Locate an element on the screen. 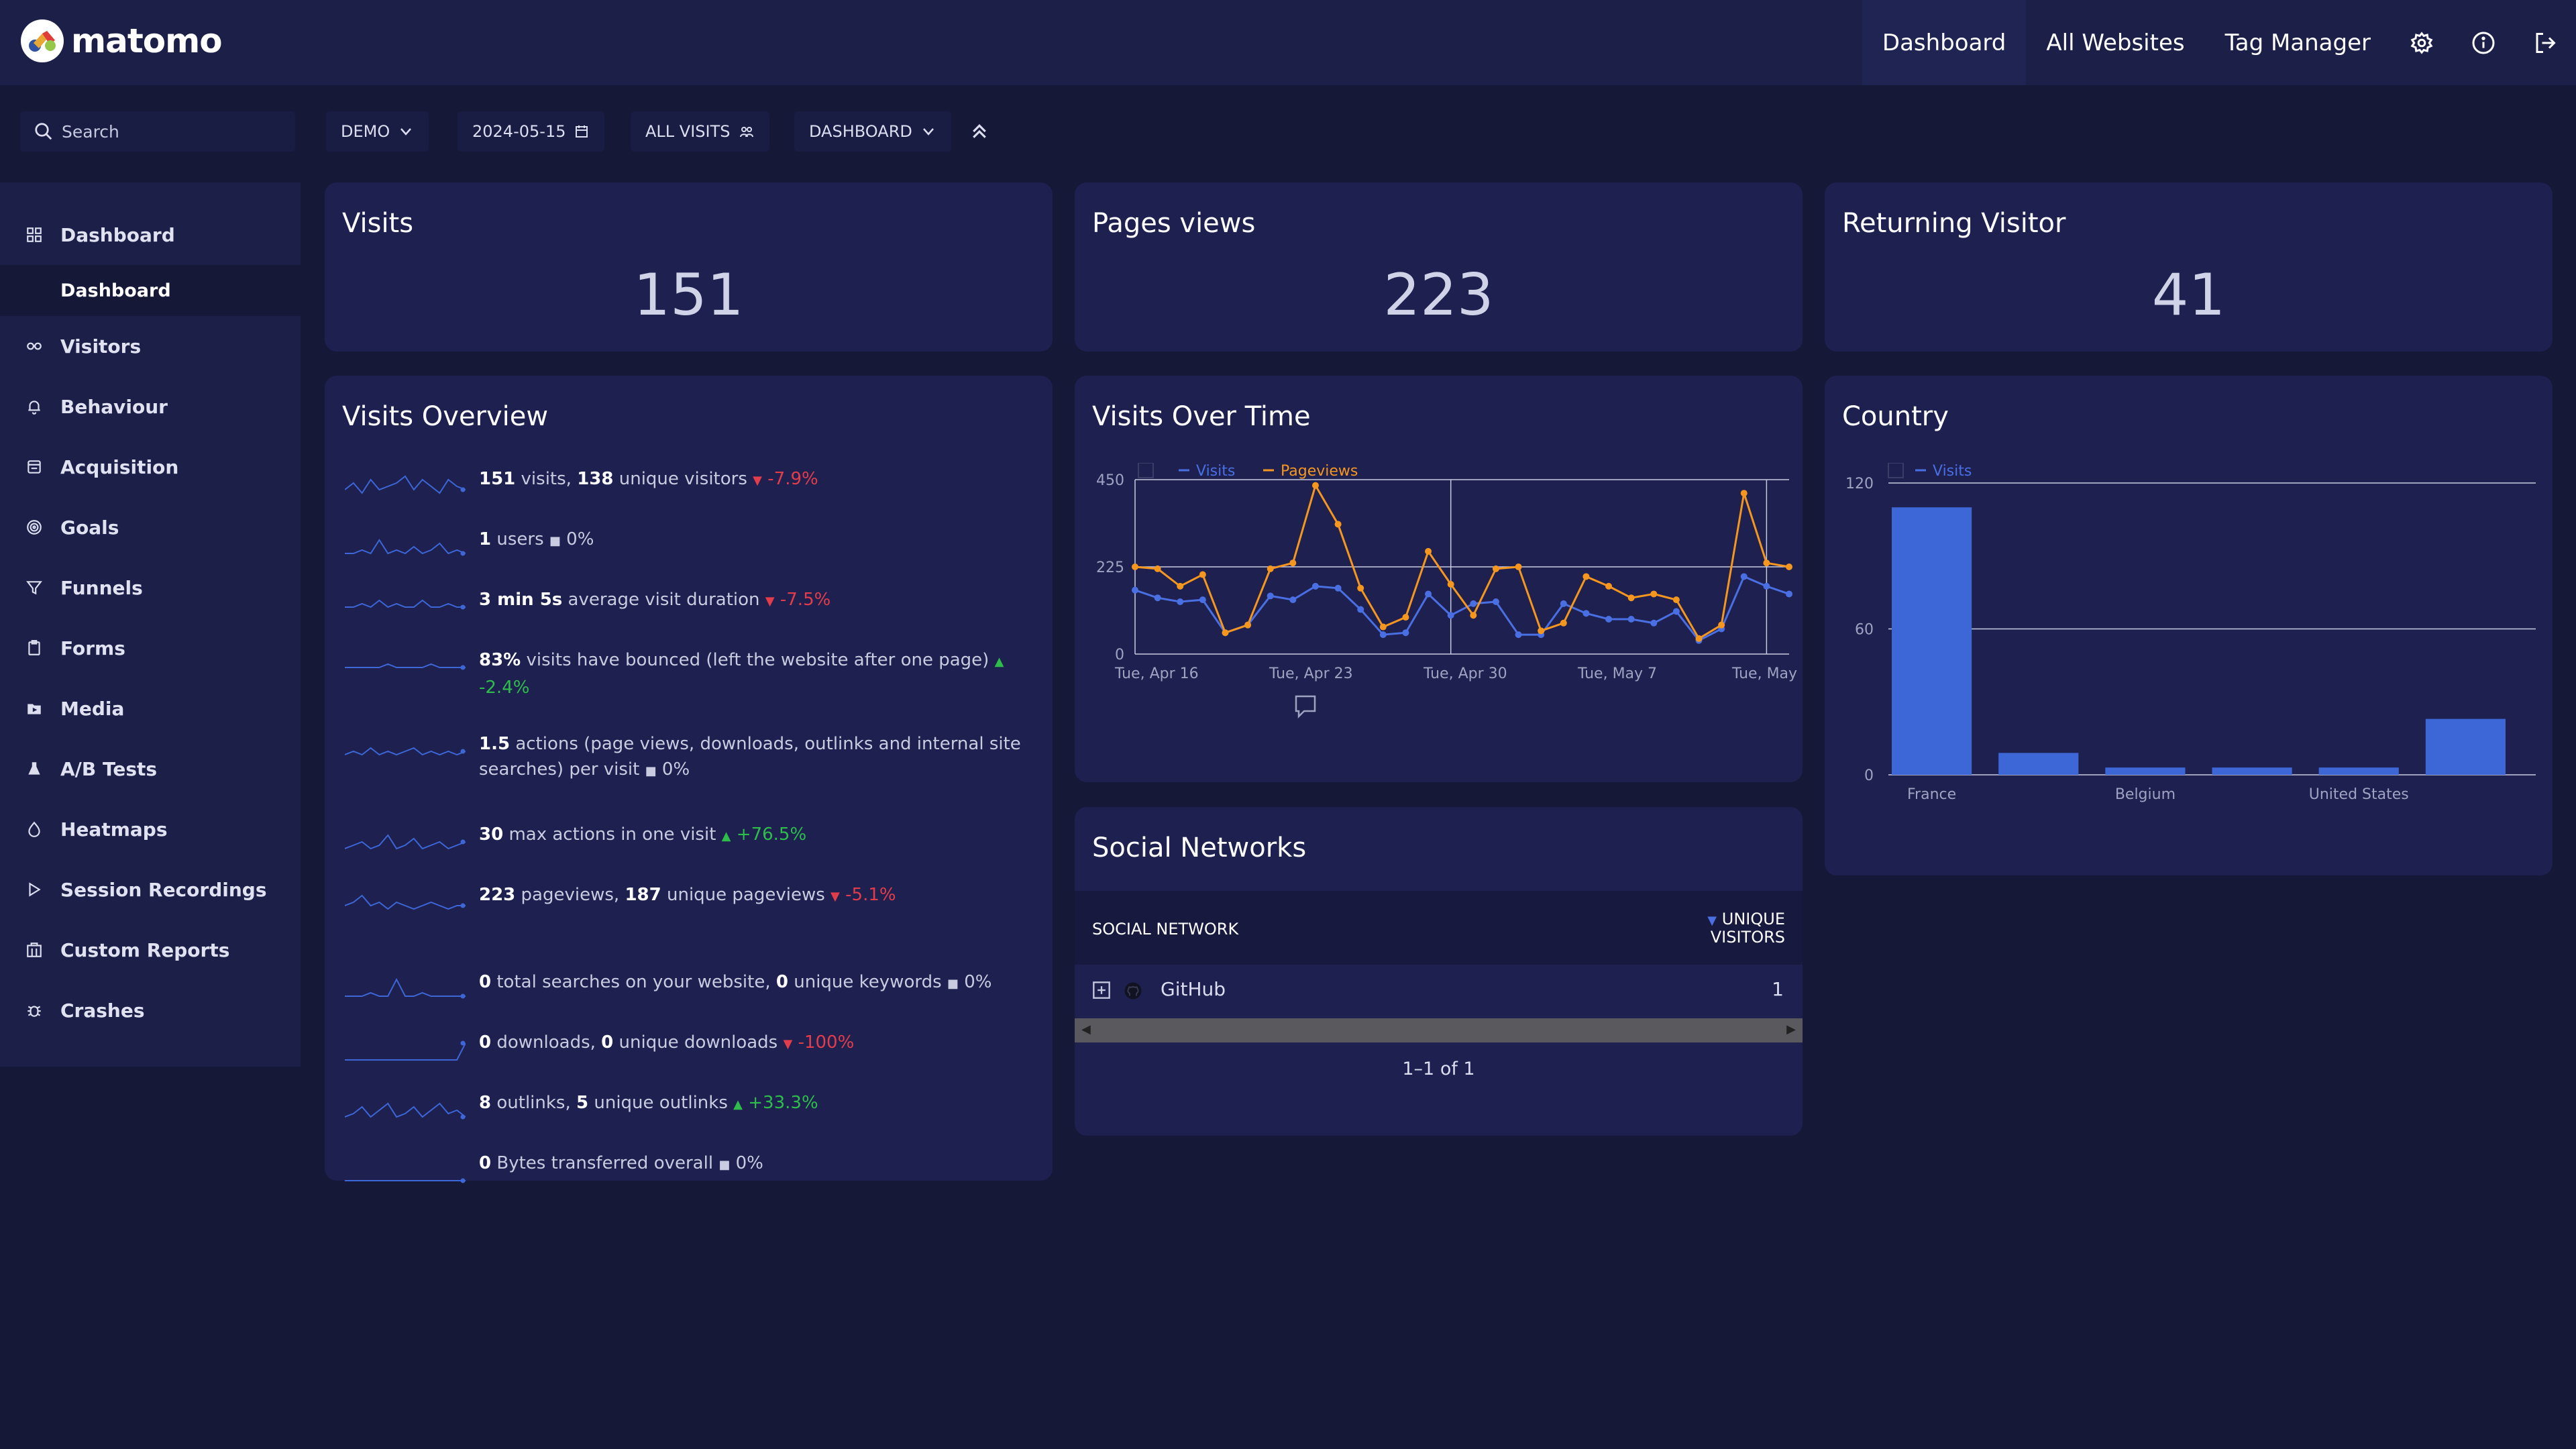 The width and height of the screenshot is (2576, 1449). trend-down-icon: ▼ is located at coordinates (770, 601).